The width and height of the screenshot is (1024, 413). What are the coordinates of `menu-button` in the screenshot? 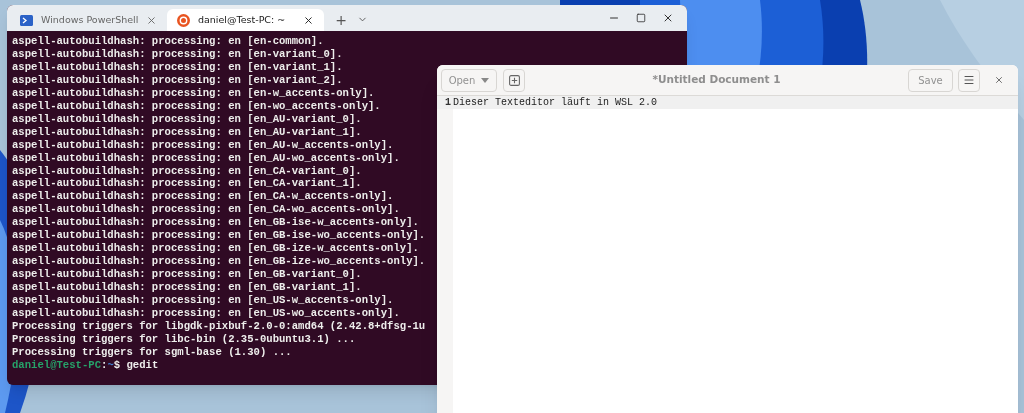 It's located at (969, 80).